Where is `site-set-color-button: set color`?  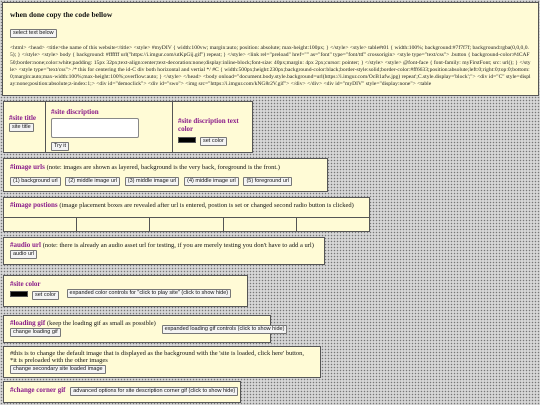
site-set-color-button: set color is located at coordinates (45, 295).